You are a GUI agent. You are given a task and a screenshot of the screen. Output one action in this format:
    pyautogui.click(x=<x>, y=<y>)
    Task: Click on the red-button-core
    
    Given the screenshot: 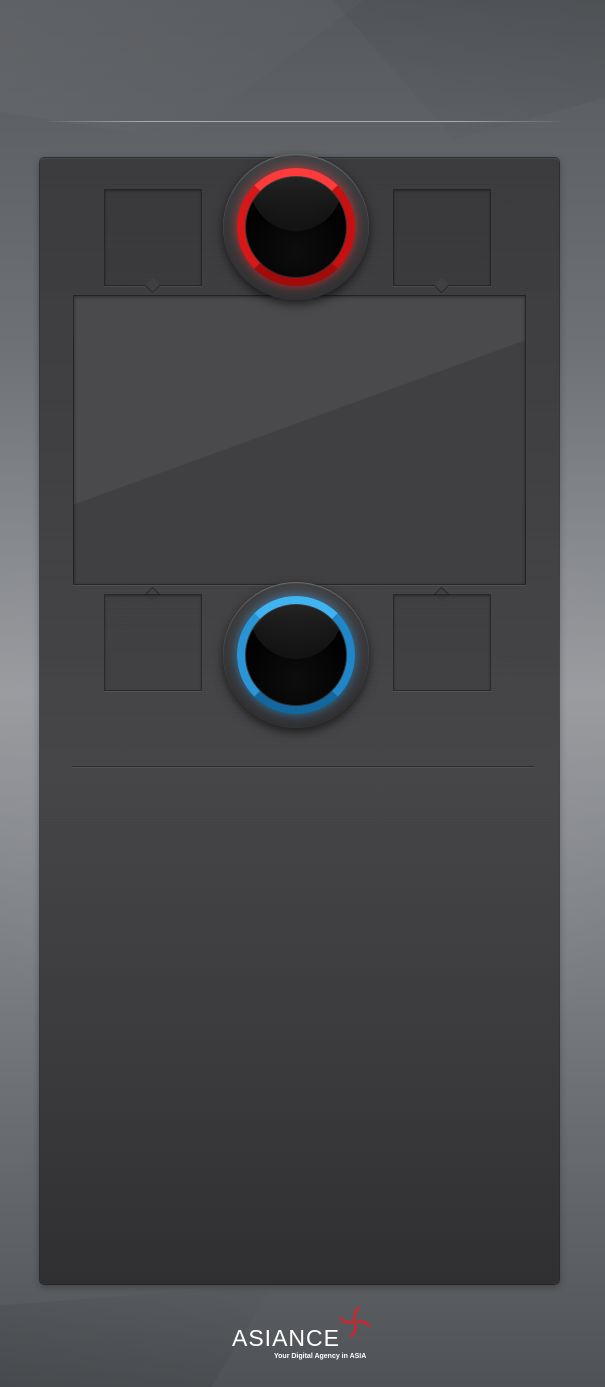 What is the action you would take?
    pyautogui.click(x=296, y=227)
    